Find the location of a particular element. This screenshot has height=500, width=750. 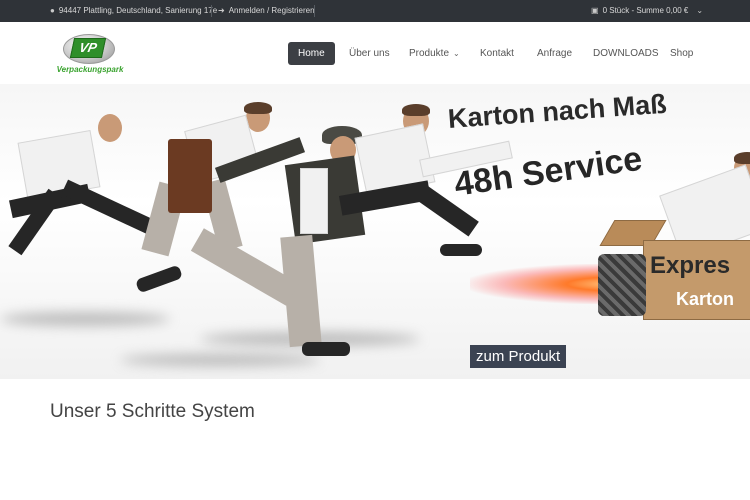

nav-shop: Shop is located at coordinates (681, 53).